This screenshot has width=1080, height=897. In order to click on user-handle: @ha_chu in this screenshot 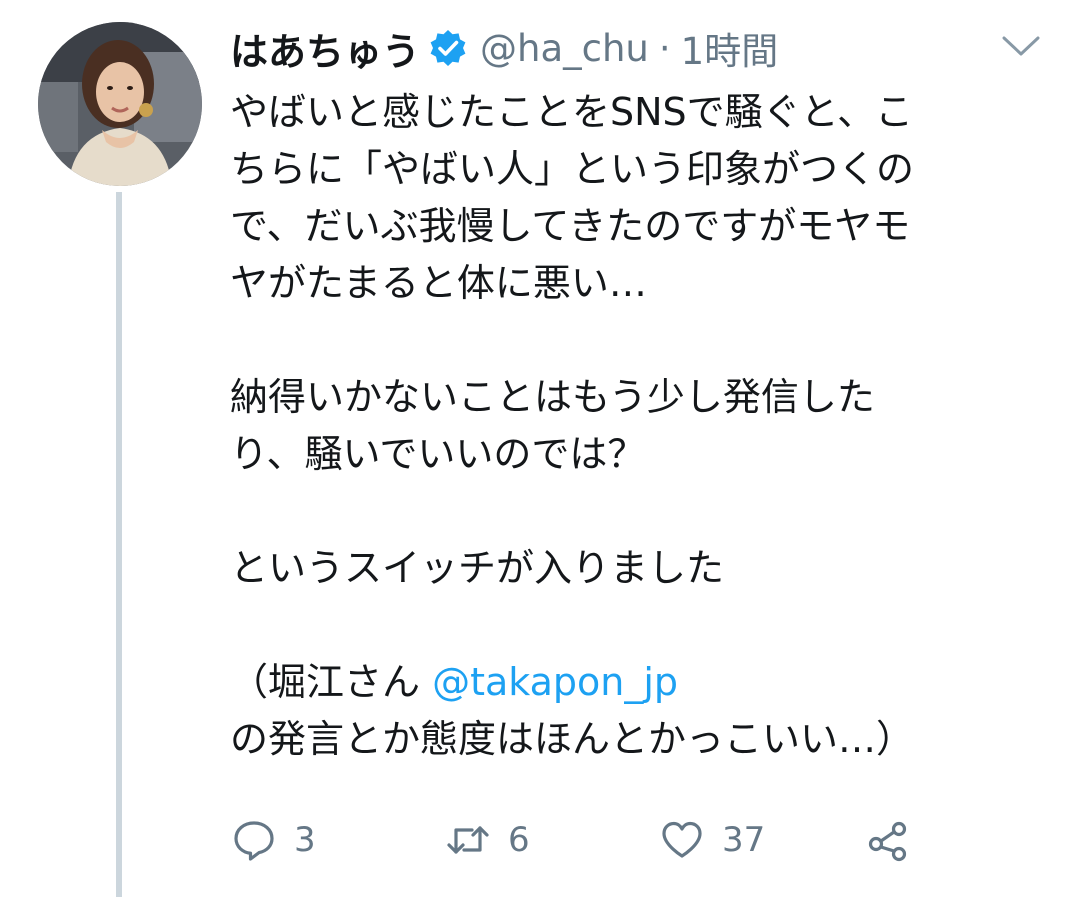, I will do `click(564, 48)`.